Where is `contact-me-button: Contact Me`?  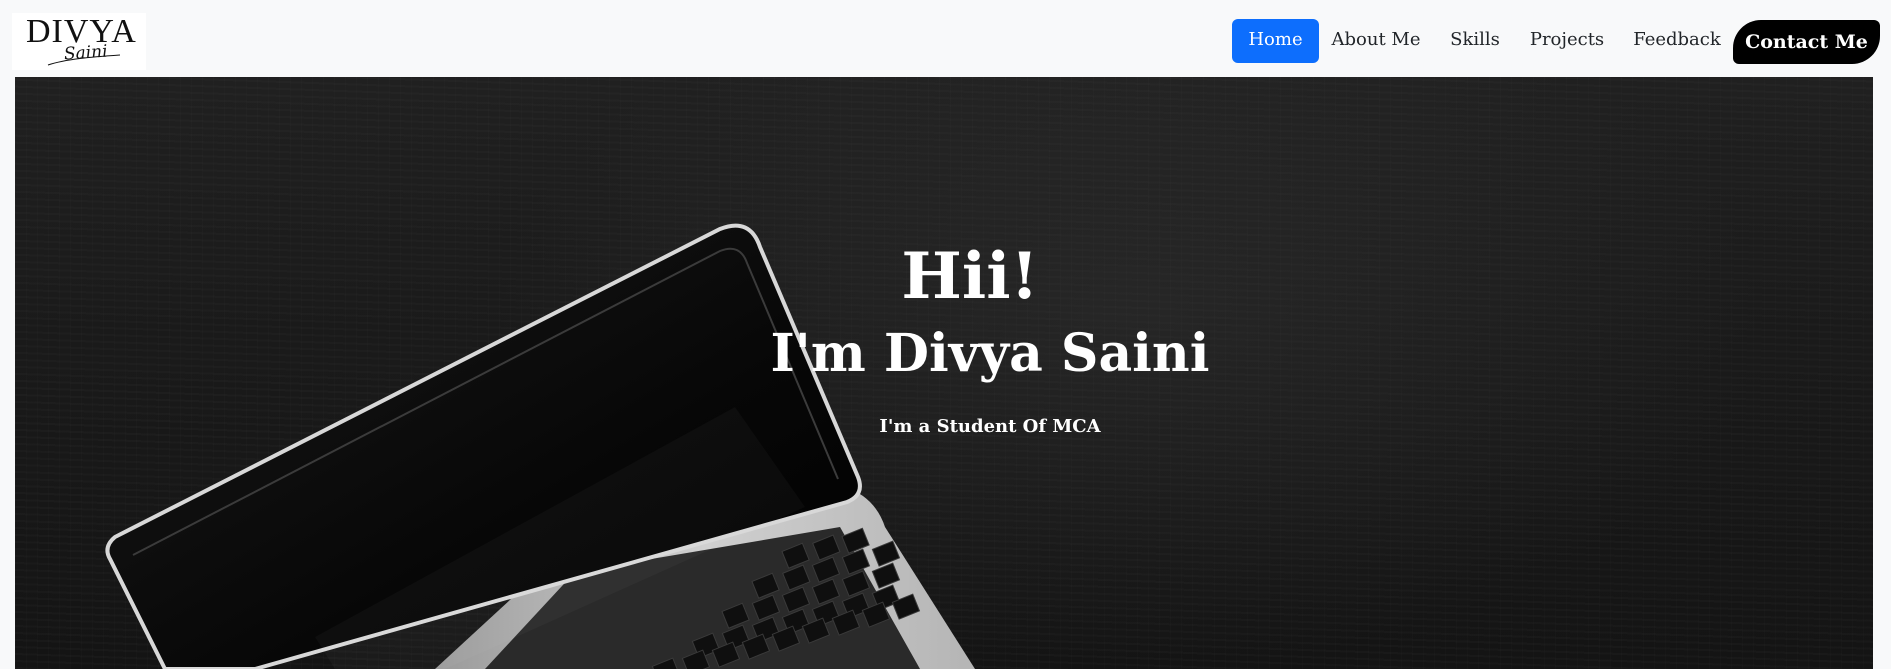
contact-me-button: Contact Me is located at coordinates (1806, 42).